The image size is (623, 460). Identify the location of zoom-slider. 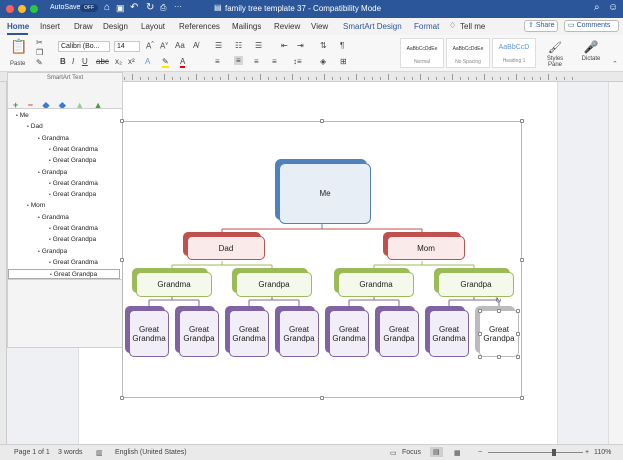
(535, 452).